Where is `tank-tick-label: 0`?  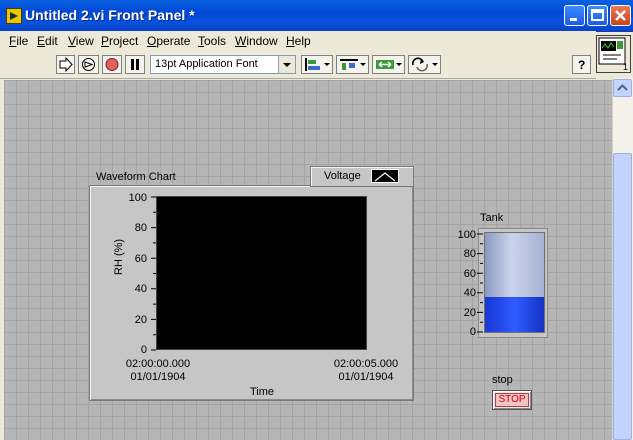 tank-tick-label: 0 is located at coordinates (472, 332).